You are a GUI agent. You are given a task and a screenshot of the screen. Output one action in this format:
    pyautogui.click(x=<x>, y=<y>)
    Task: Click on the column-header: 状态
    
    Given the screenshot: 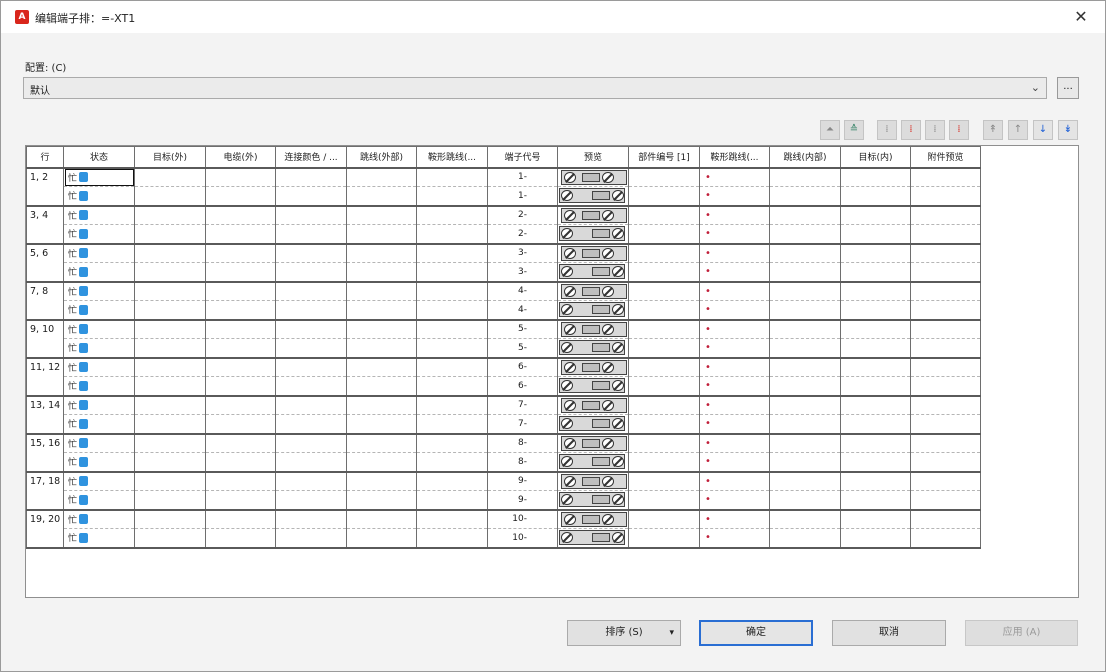 What is the action you would take?
    pyautogui.click(x=99, y=157)
    